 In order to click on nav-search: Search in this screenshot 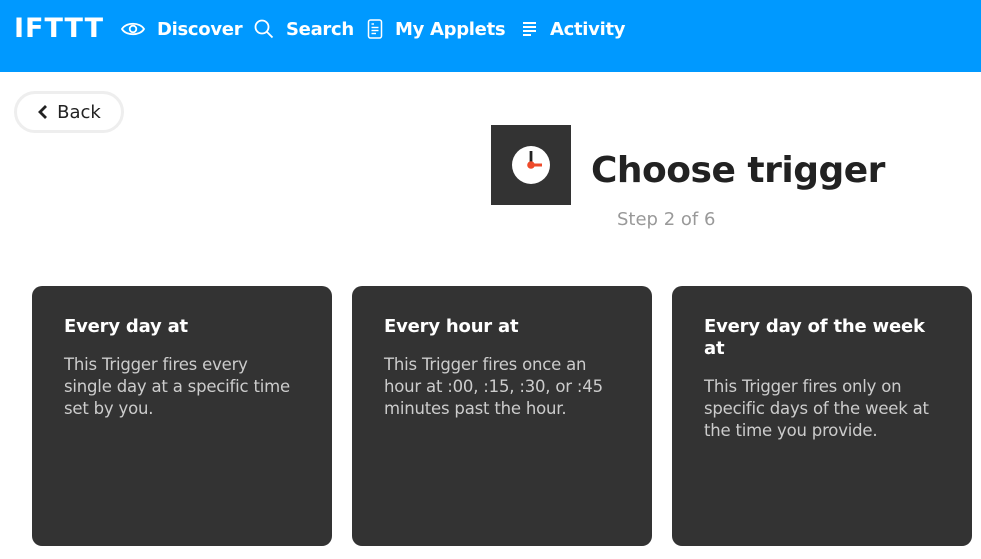, I will do `click(304, 29)`.